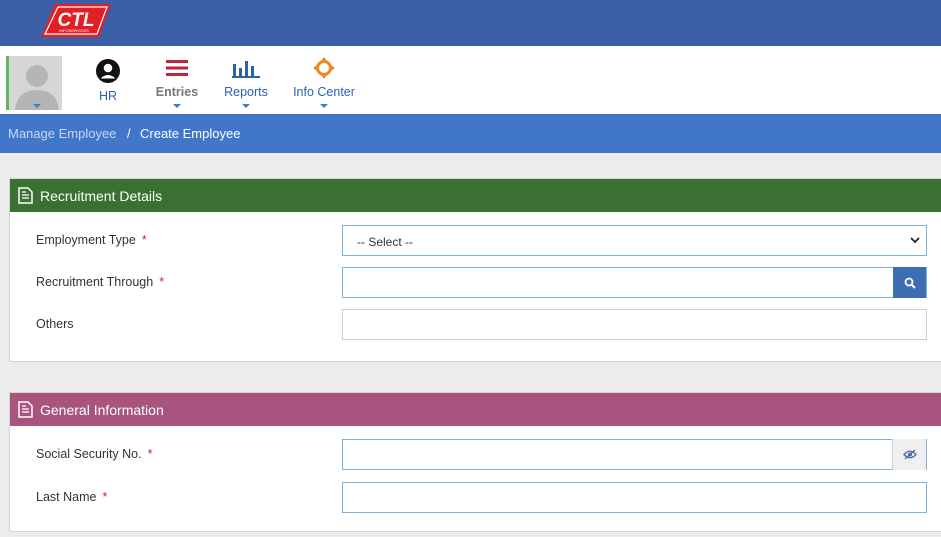  I want to click on crosshair-icon, so click(324, 68).